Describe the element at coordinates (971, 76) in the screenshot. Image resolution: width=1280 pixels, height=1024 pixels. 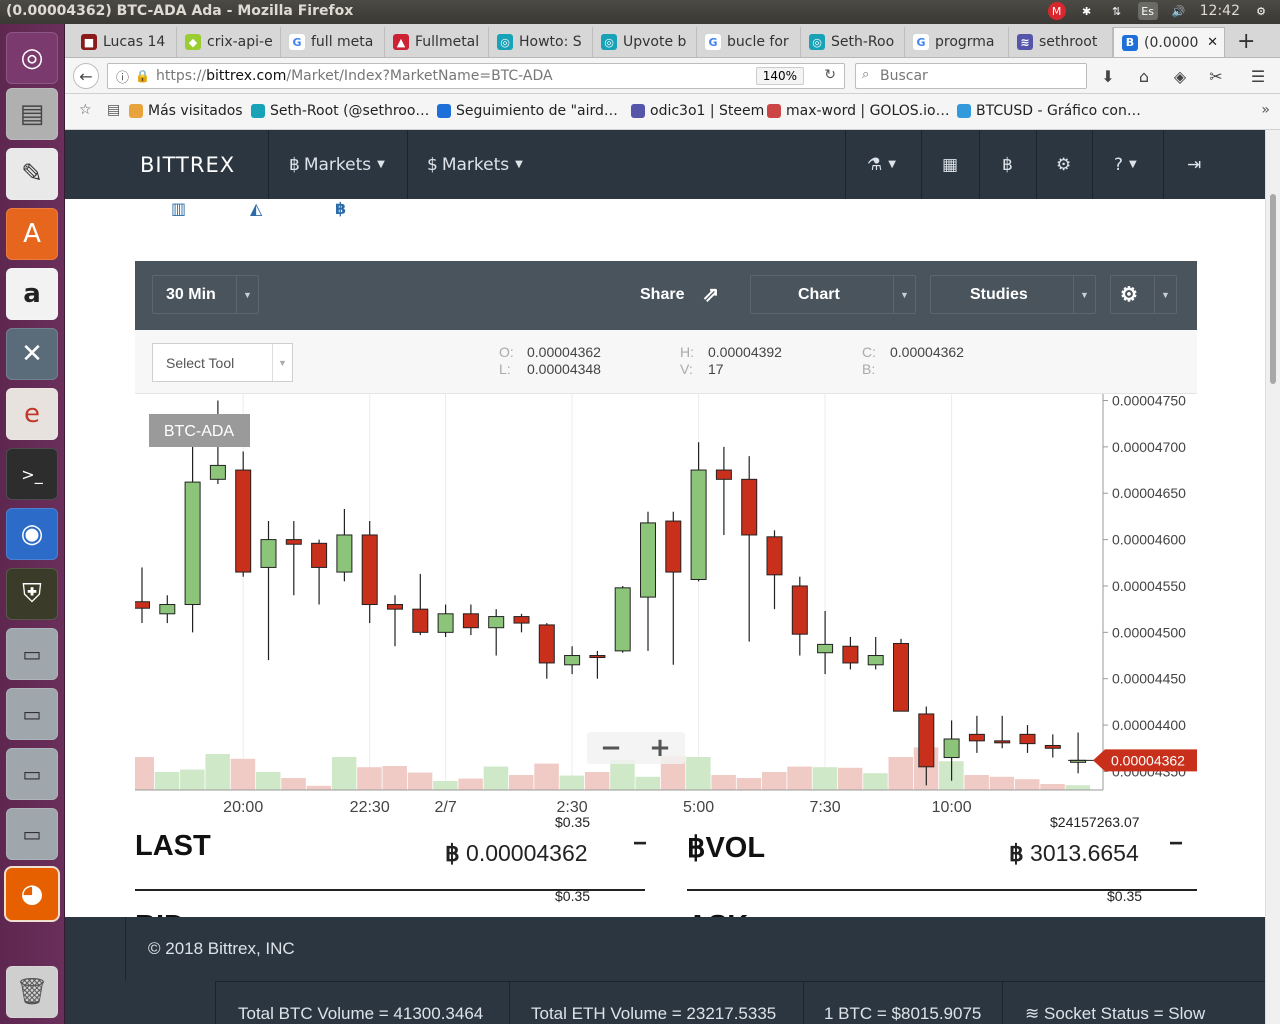
I see `search-input: ⌕ Buscar` at that location.